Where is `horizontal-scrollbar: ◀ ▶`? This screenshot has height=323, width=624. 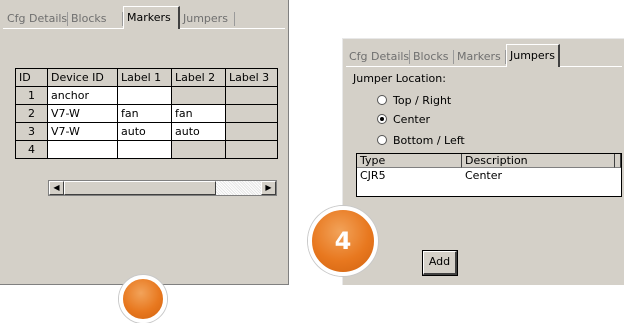 horizontal-scrollbar: ◀ ▶ is located at coordinates (162, 188).